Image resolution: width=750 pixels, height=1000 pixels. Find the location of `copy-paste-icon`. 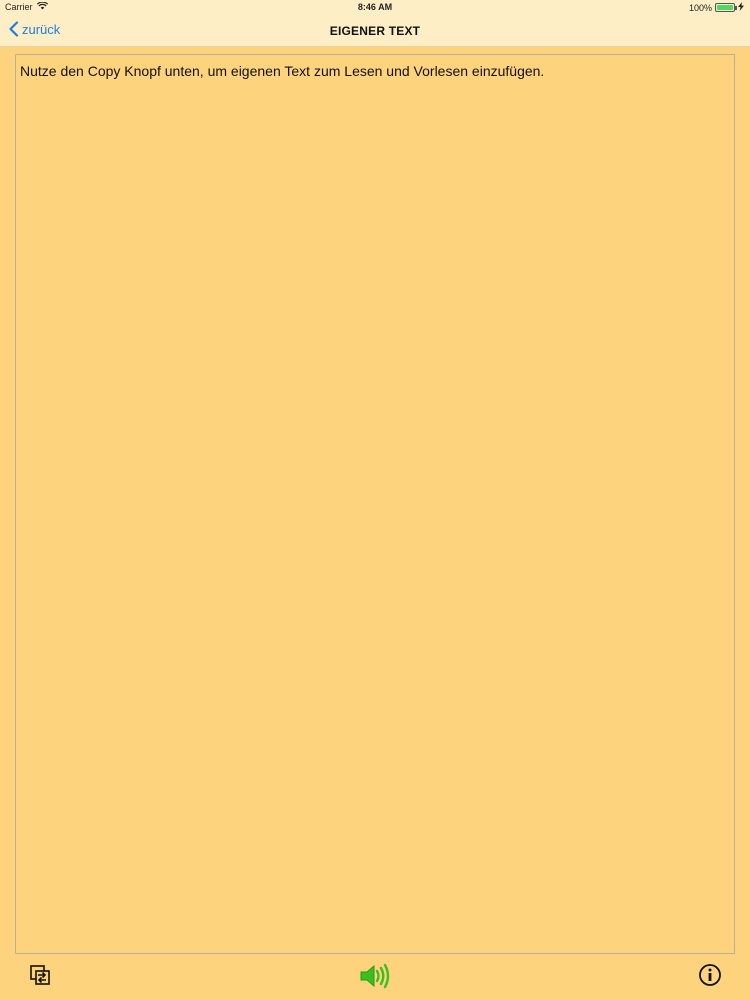

copy-paste-icon is located at coordinates (40, 978).